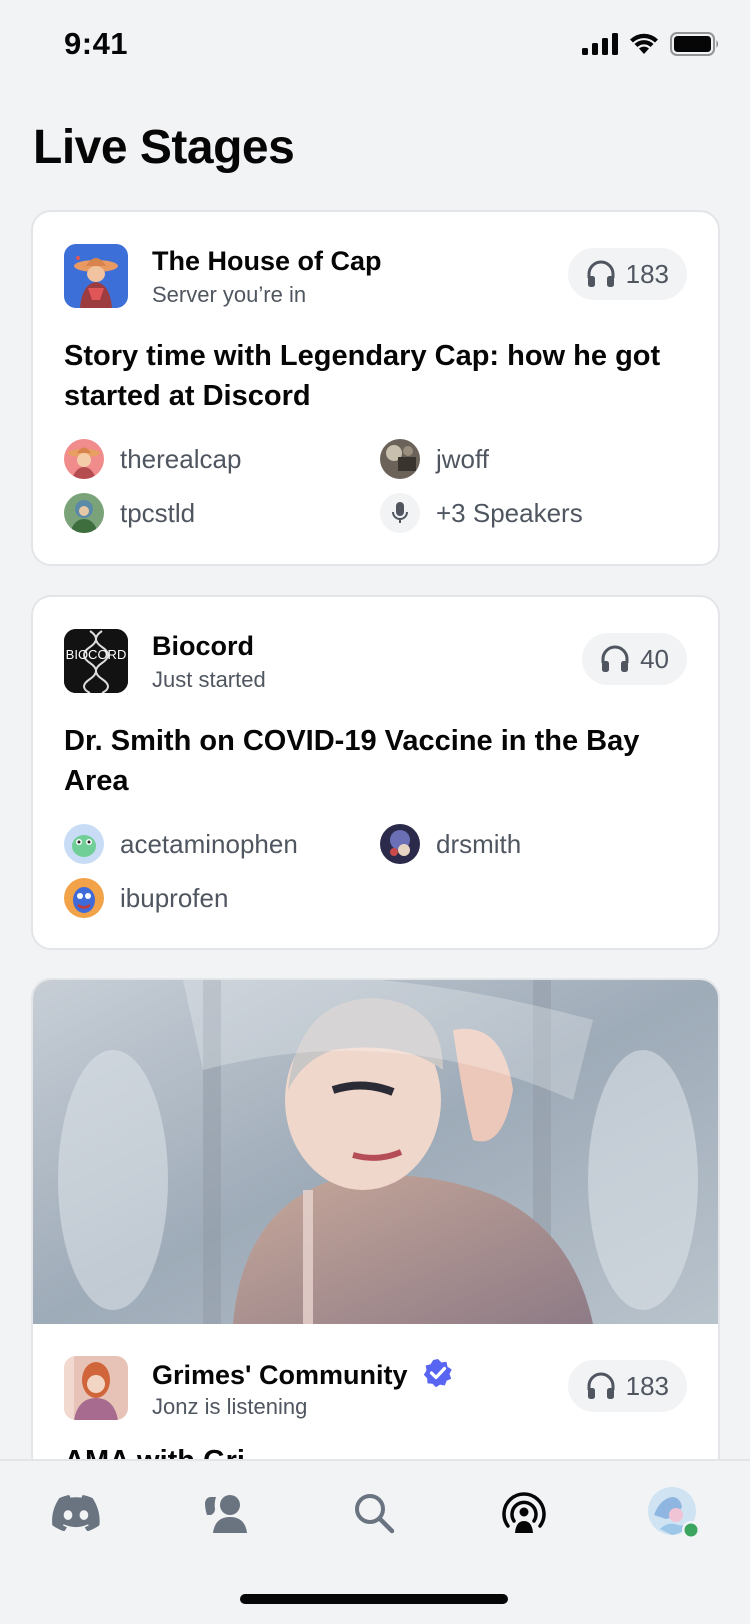  What do you see at coordinates (509, 512) in the screenshot?
I see `more-speakers-label: +3 Speakers` at bounding box center [509, 512].